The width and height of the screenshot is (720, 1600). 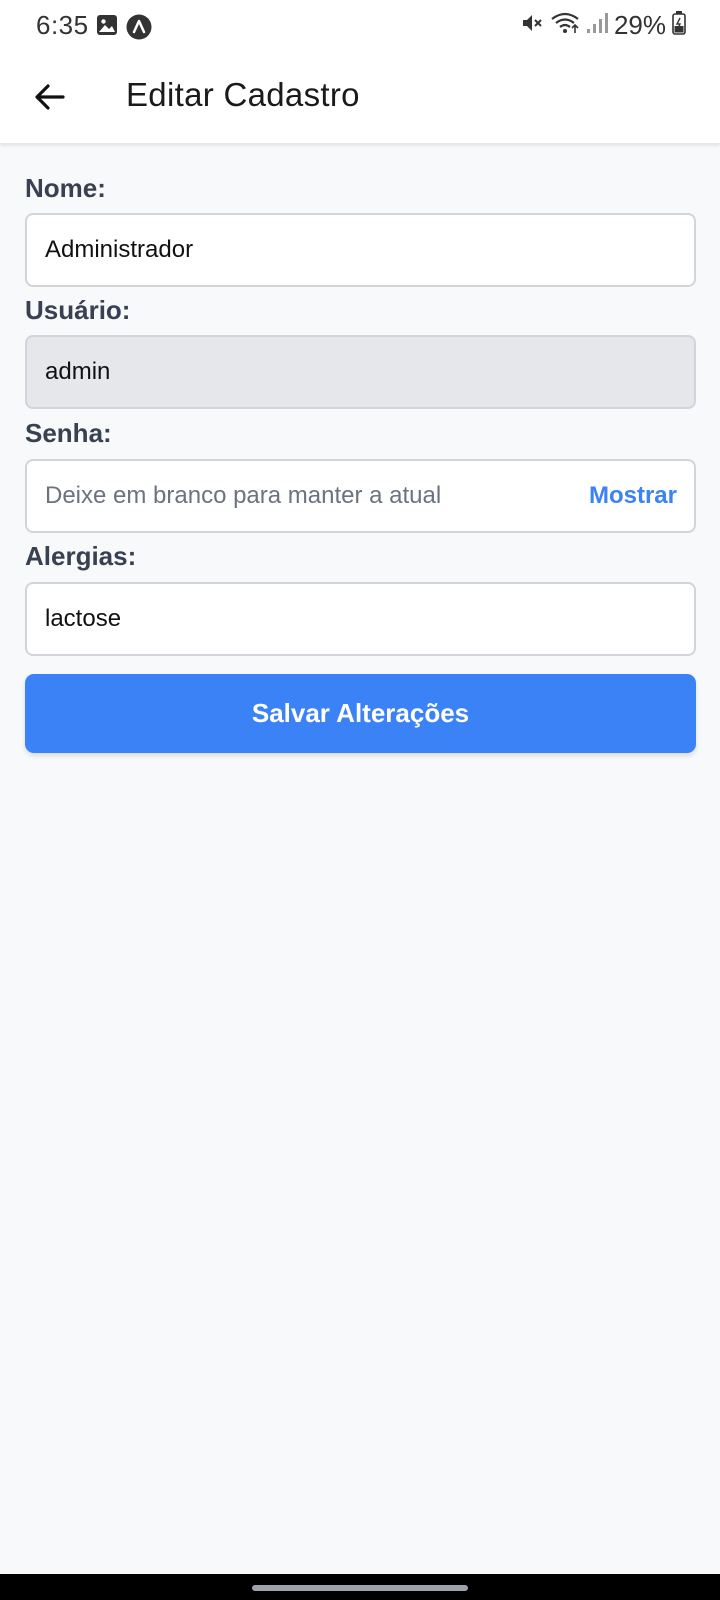 What do you see at coordinates (243, 94) in the screenshot?
I see `page-title: Editar Cadastro` at bounding box center [243, 94].